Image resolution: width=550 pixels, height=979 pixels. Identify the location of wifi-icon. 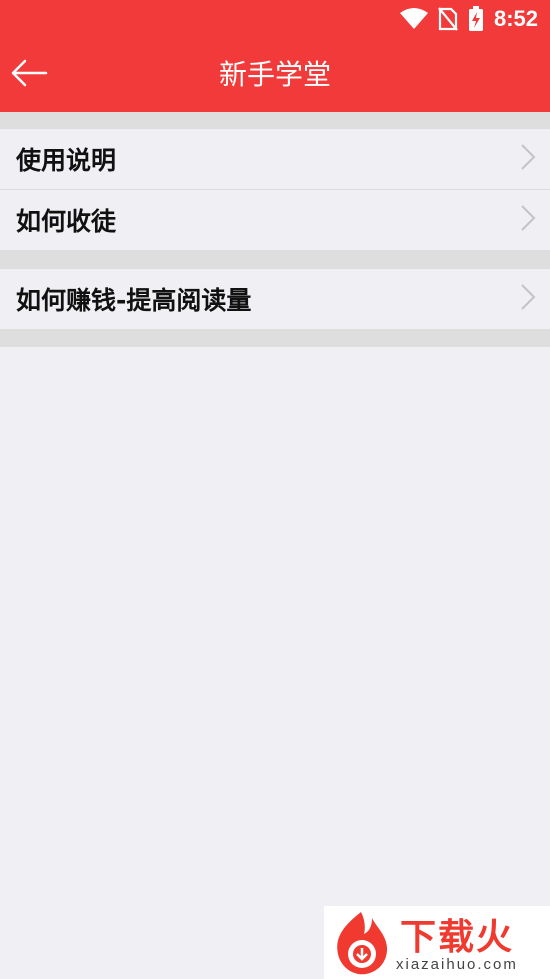
(413, 19).